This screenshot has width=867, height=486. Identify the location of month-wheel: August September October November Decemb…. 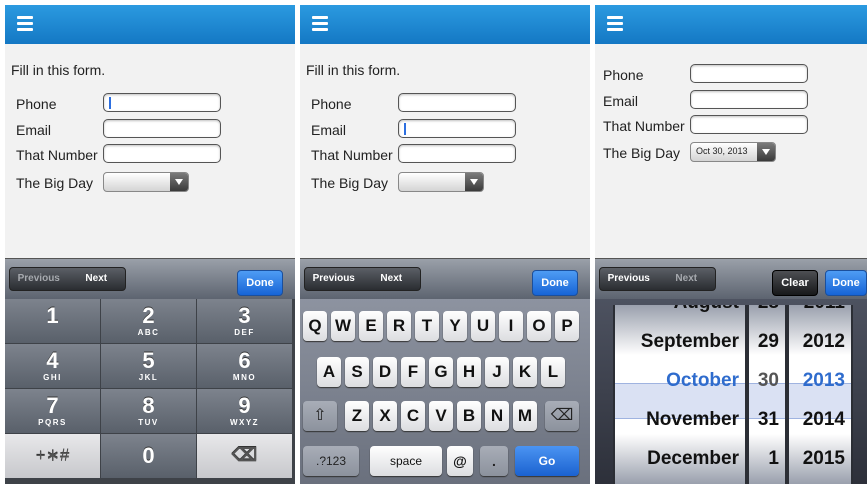
(680, 394).